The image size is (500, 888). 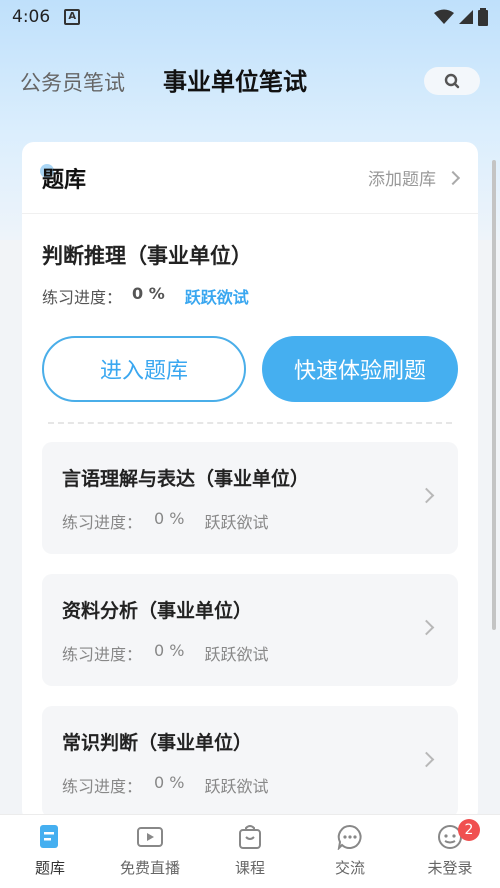 I want to click on chat-bubble-icon, so click(x=350, y=837).